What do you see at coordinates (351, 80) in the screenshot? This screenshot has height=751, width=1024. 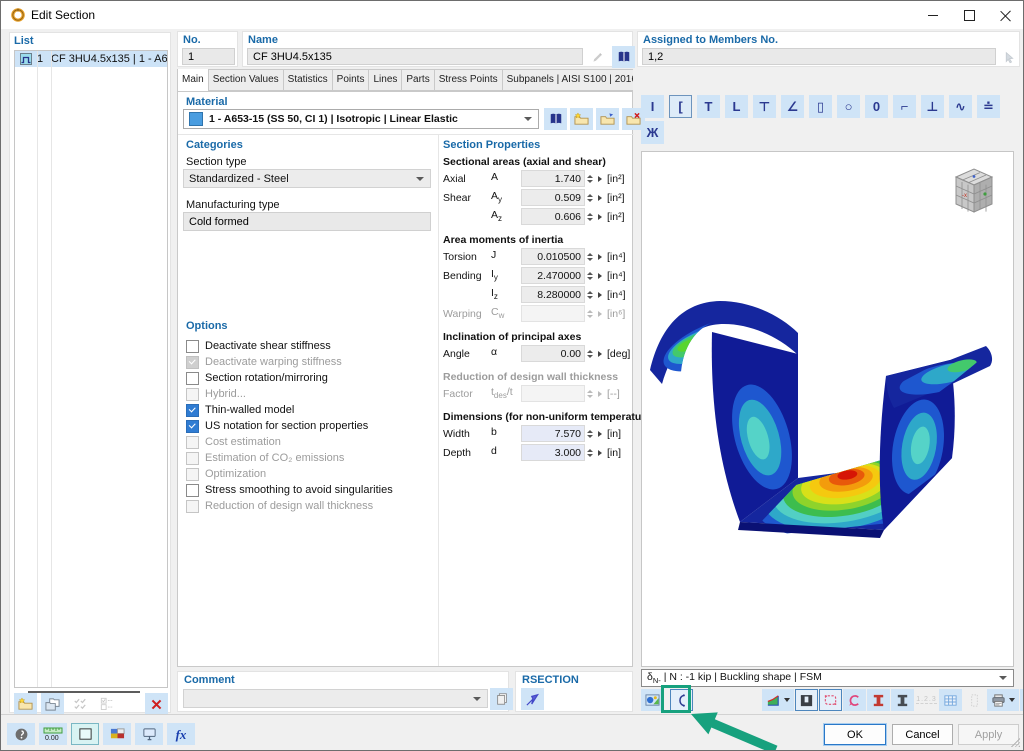 I see `tab-points: Points` at bounding box center [351, 80].